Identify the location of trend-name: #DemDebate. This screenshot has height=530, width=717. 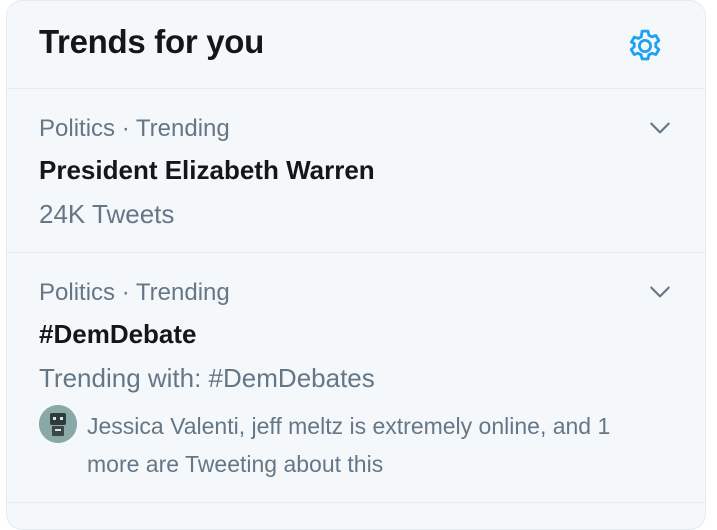
(118, 334).